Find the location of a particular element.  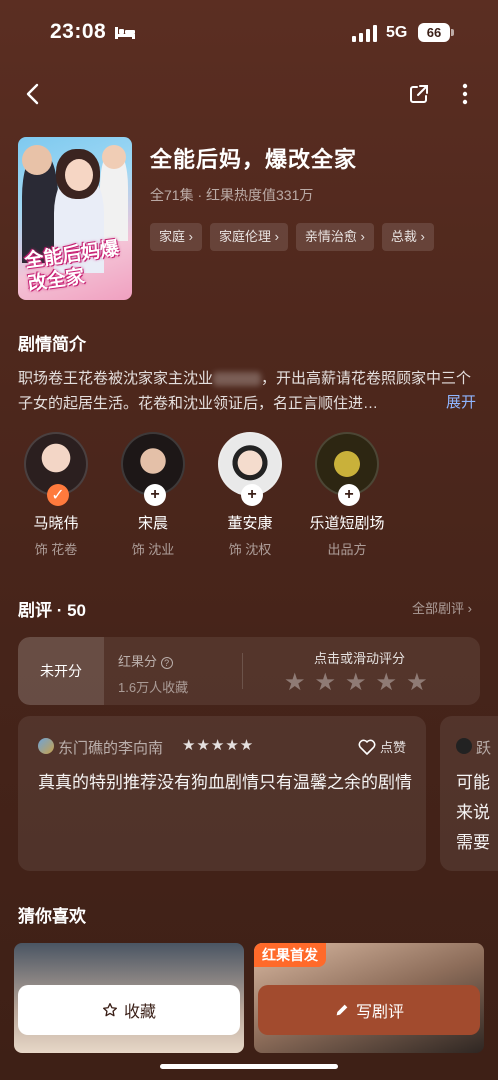

first-release-badge: 红果首发 is located at coordinates (290, 955).